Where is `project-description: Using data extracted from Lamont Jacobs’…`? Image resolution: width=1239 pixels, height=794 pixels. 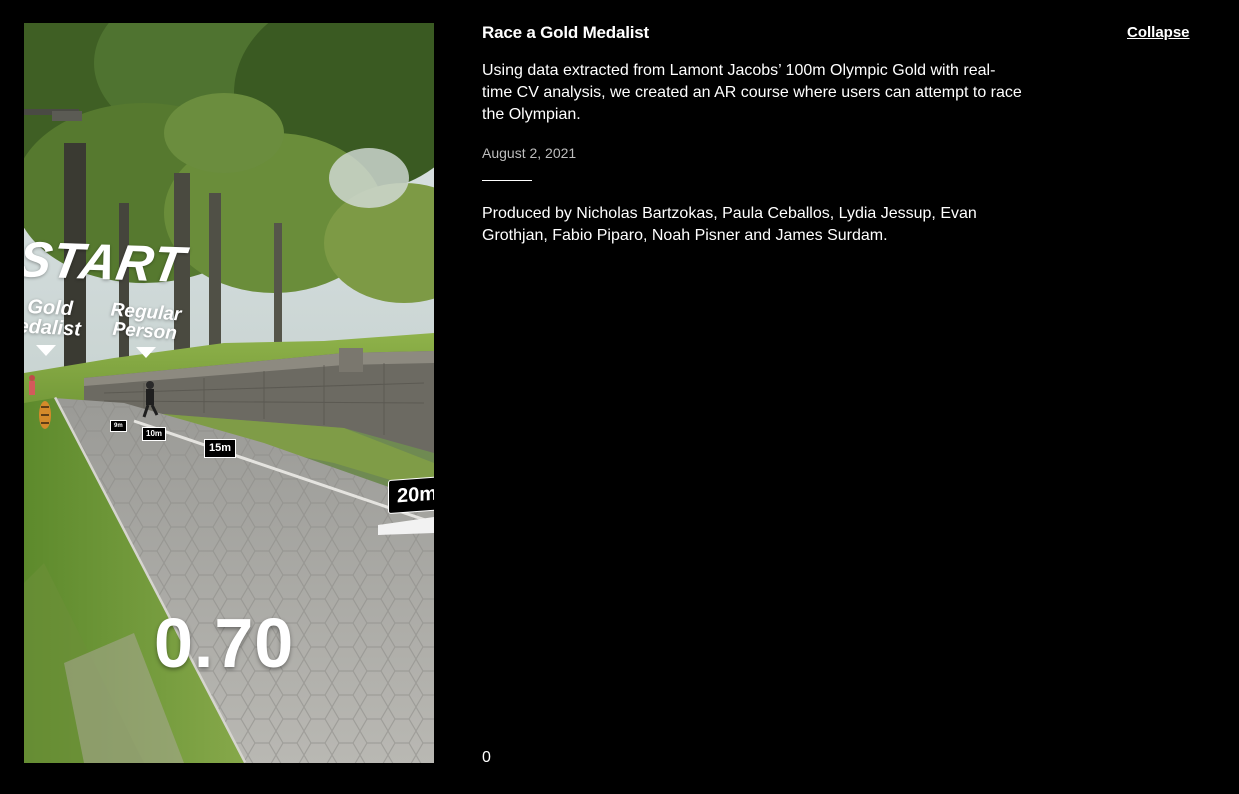
project-description: Using data extracted from Lamont Jacobs’… is located at coordinates (752, 92).